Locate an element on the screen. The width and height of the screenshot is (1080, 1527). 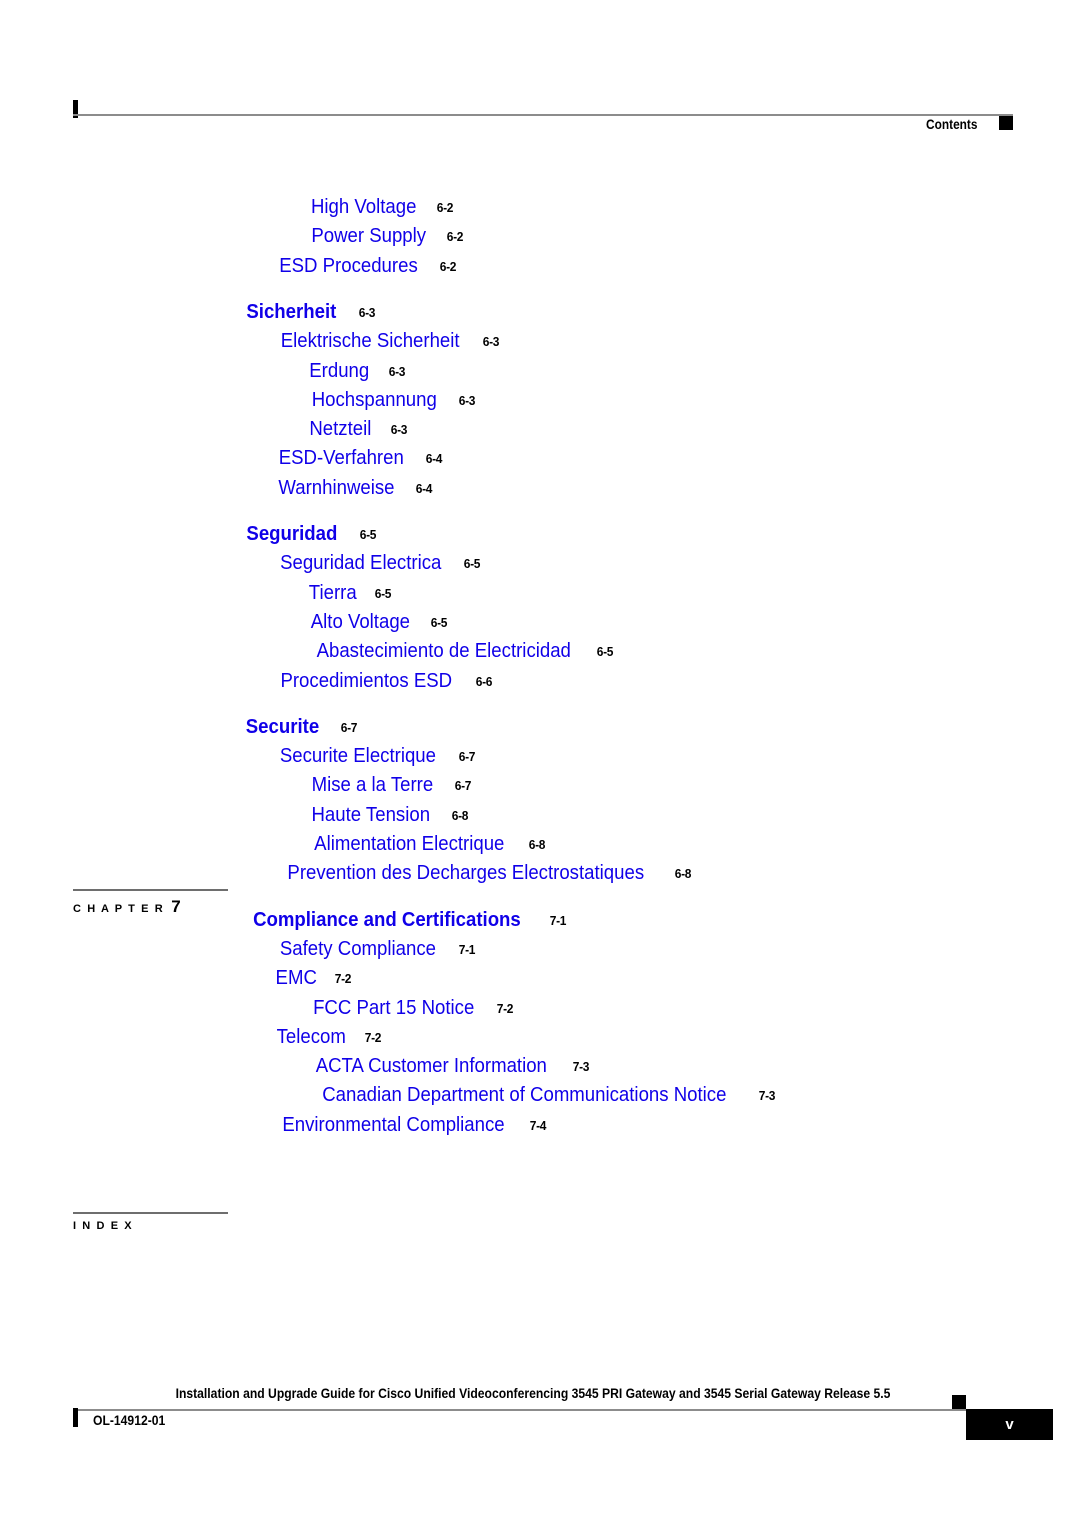
footer-page-number: v is located at coordinates (1009, 1424).